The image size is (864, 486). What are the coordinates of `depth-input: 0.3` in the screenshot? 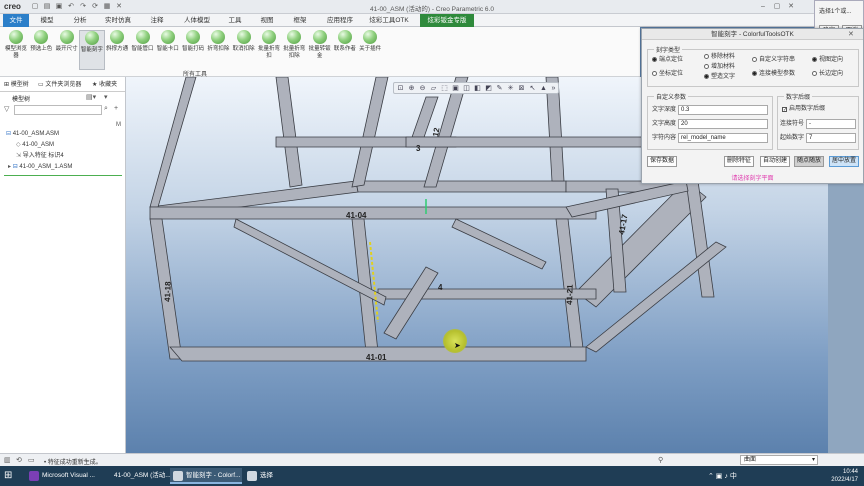 It's located at (723, 110).